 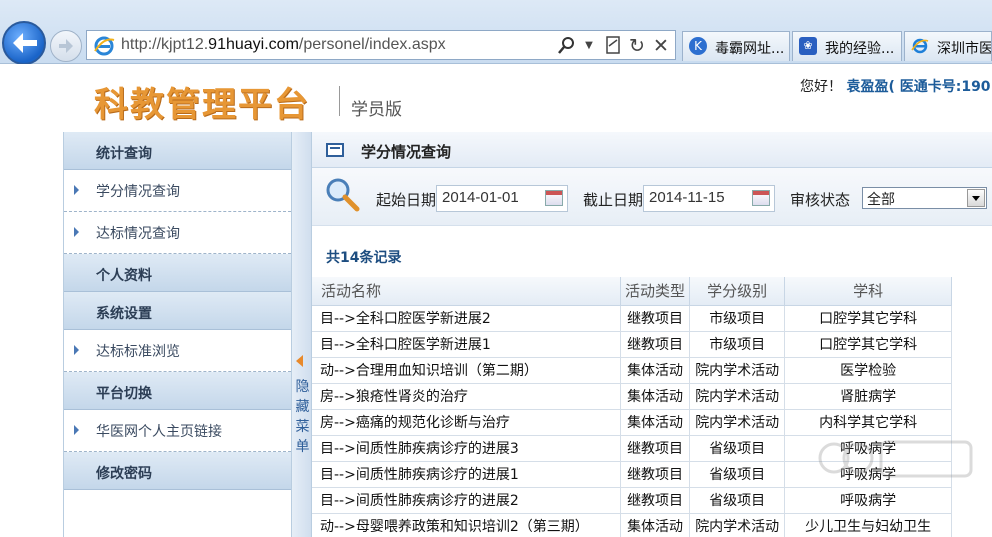 What do you see at coordinates (613, 200) in the screenshot?
I see `end-date-label: 截止日期` at bounding box center [613, 200].